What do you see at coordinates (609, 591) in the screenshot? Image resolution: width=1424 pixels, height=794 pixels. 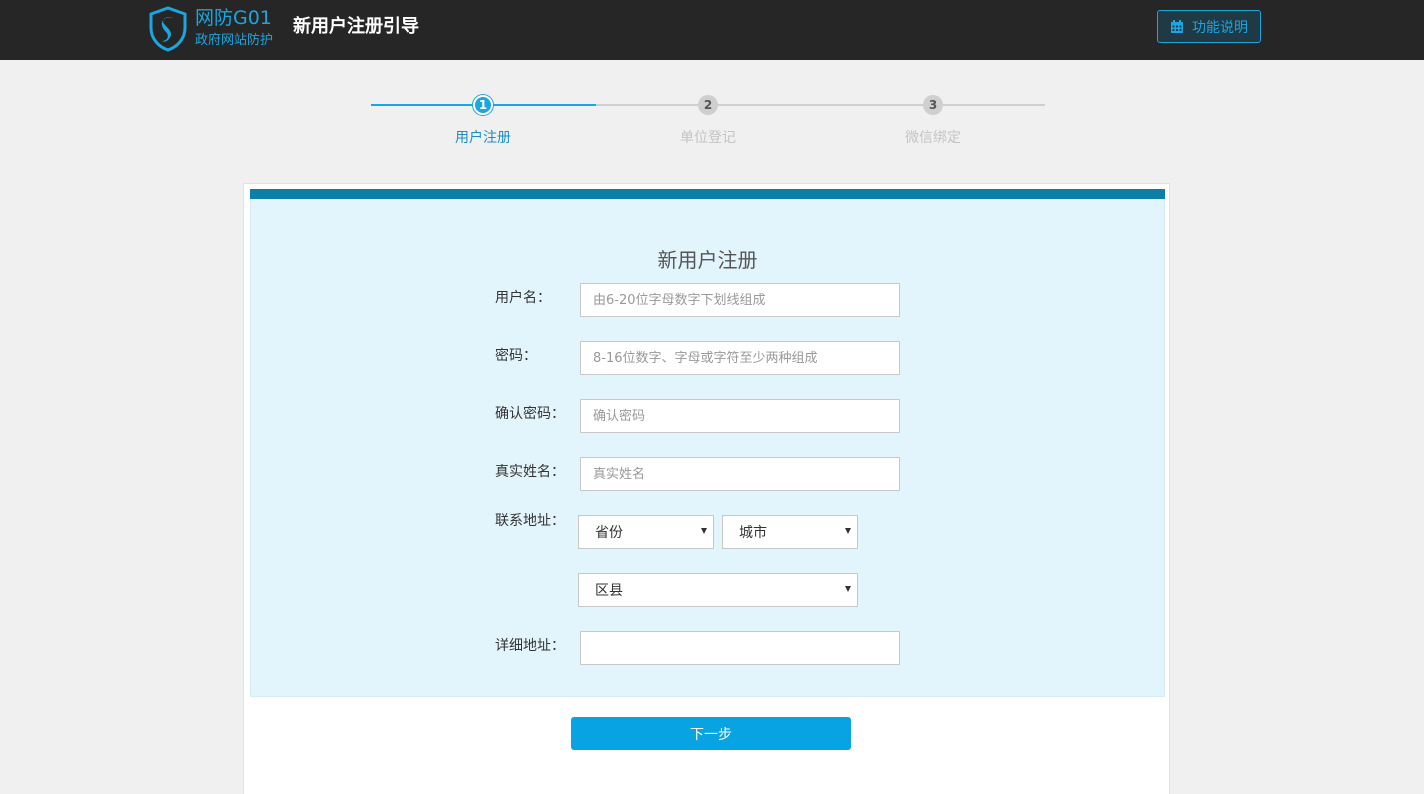 I see `district-select-value: 区县` at bounding box center [609, 591].